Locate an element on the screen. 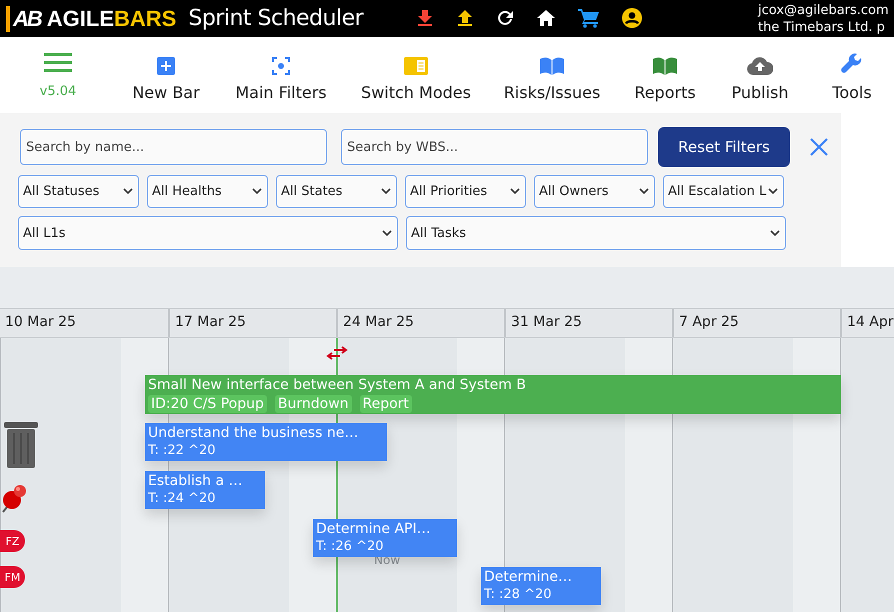 This screenshot has height=612, width=894. toolbar-button: Switch Modes is located at coordinates (416, 75).